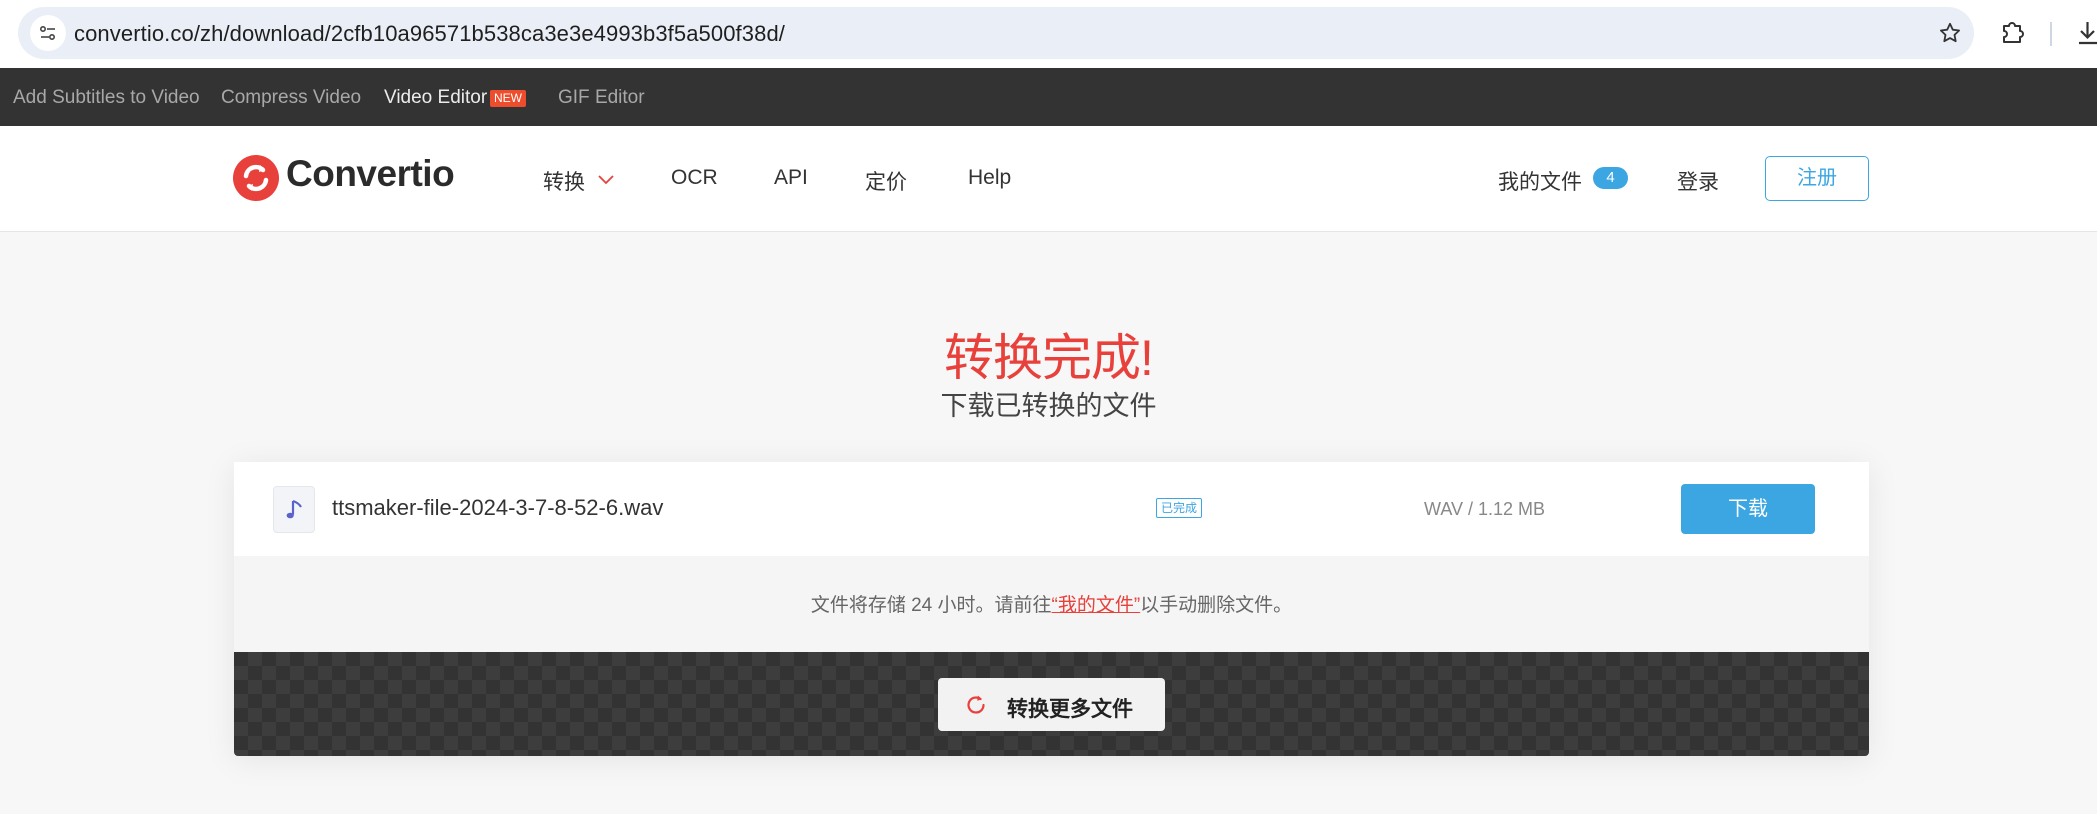 The width and height of the screenshot is (2097, 814). I want to click on add-subtitles-link: Add Subtitles to Video, so click(106, 98).